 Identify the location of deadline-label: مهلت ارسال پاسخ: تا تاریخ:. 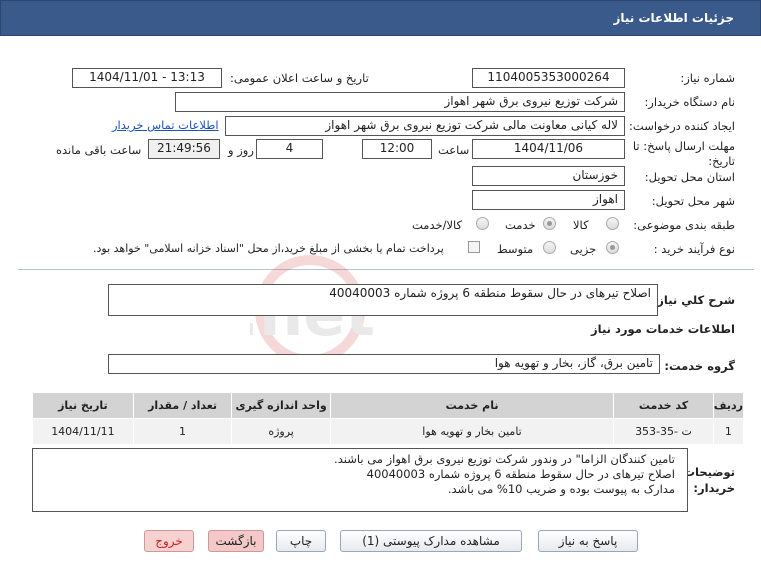
(683, 153).